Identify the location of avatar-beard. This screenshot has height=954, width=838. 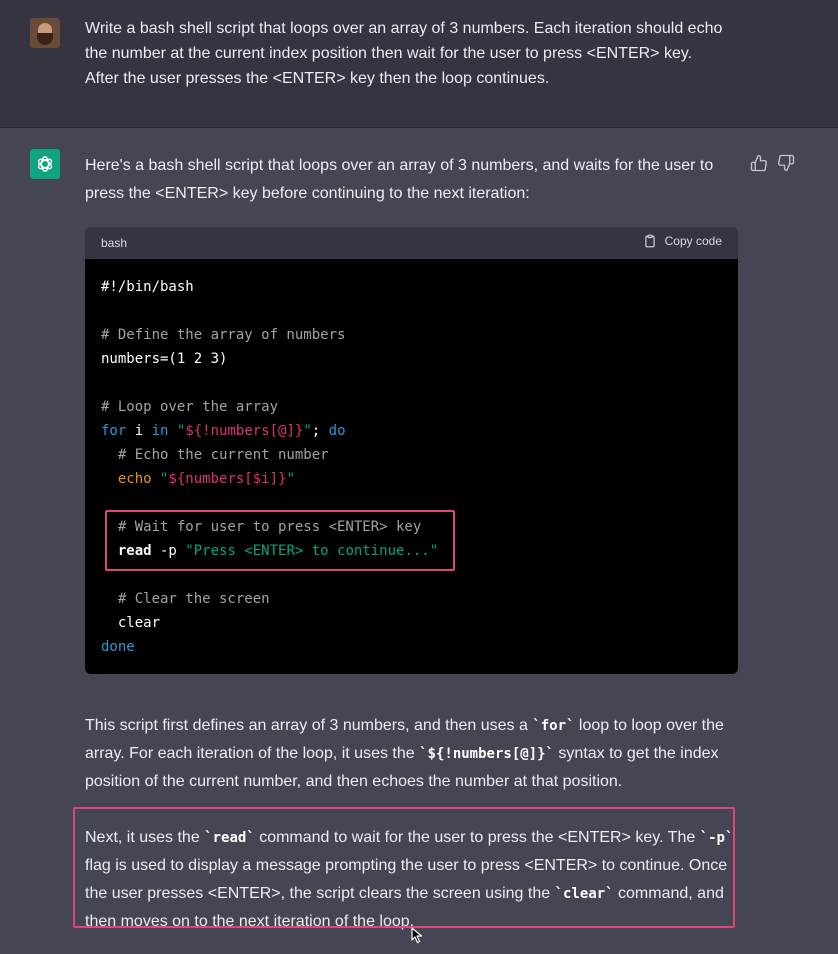
(45, 39).